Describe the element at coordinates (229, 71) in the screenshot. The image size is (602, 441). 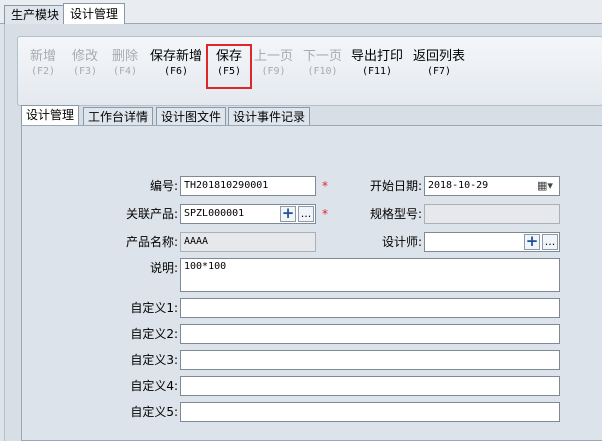
I see `save-button-shortcut: (F5)` at that location.